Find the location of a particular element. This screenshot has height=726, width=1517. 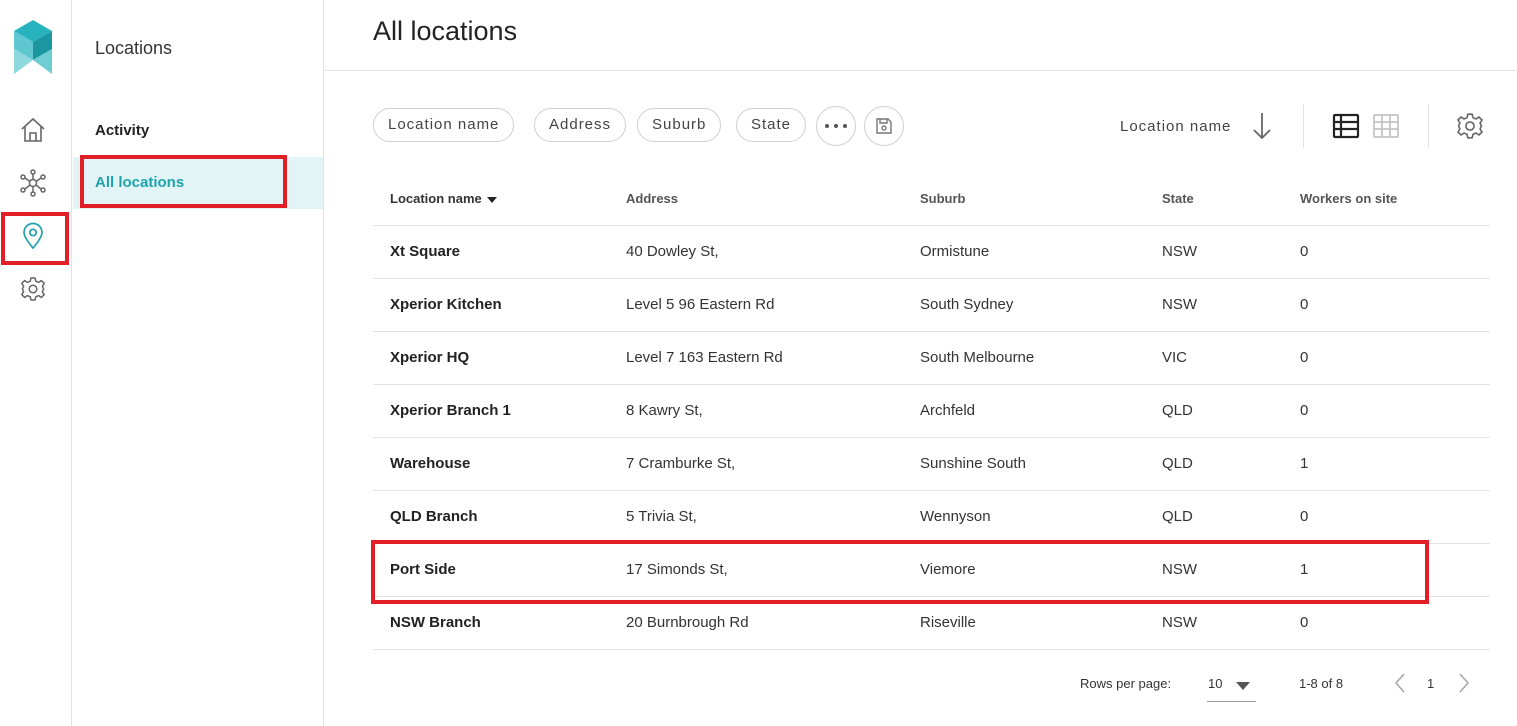

cell-suburb: Sunshine South is located at coordinates (973, 463).